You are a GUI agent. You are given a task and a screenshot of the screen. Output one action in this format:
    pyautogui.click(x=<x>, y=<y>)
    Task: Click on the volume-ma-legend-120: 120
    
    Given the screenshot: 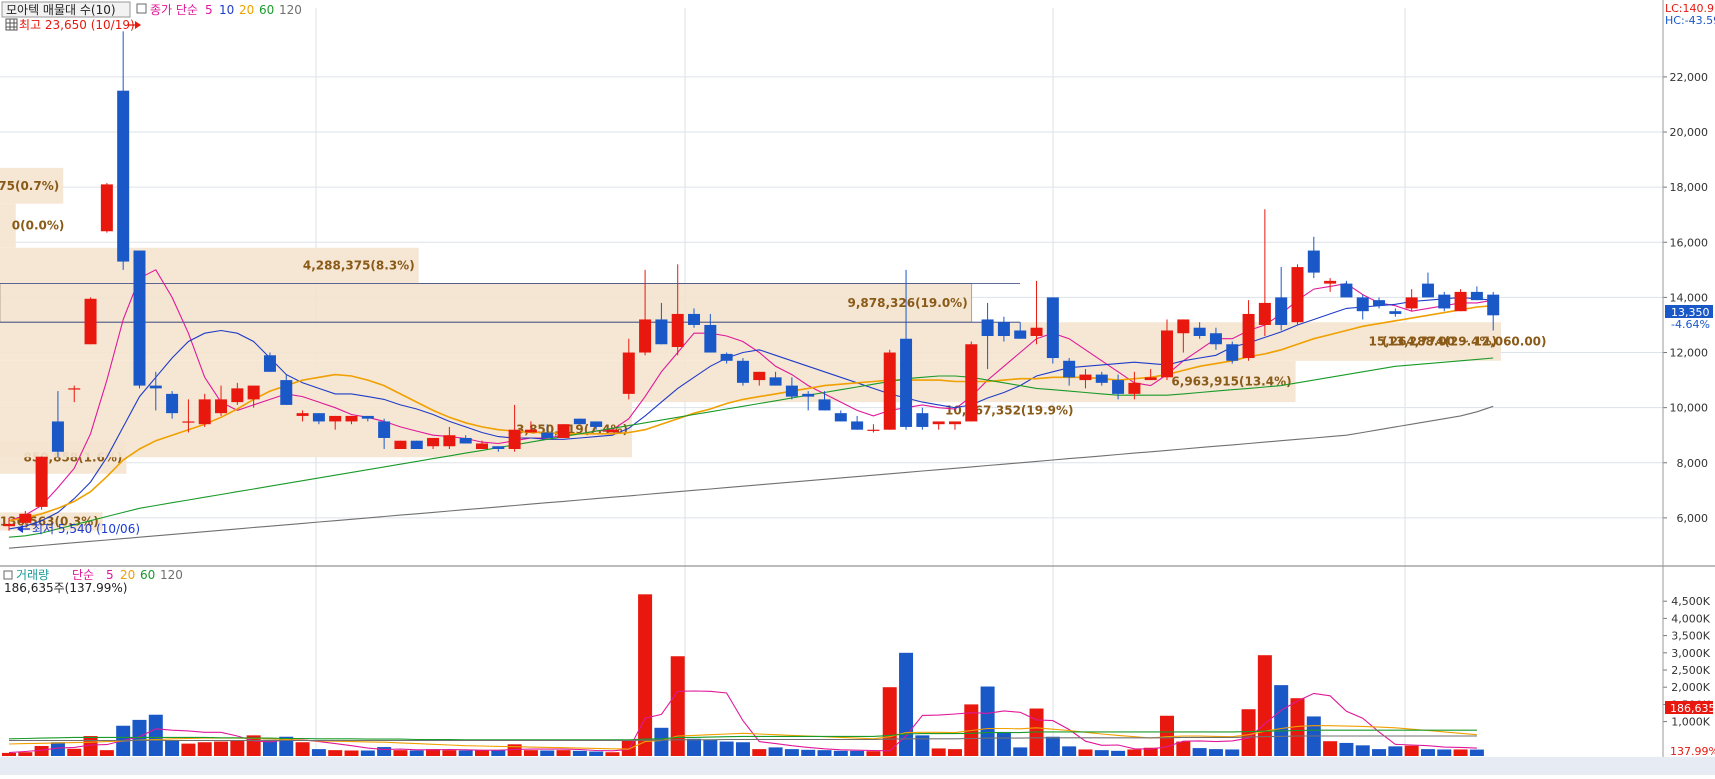 What is the action you would take?
    pyautogui.click(x=171, y=575)
    